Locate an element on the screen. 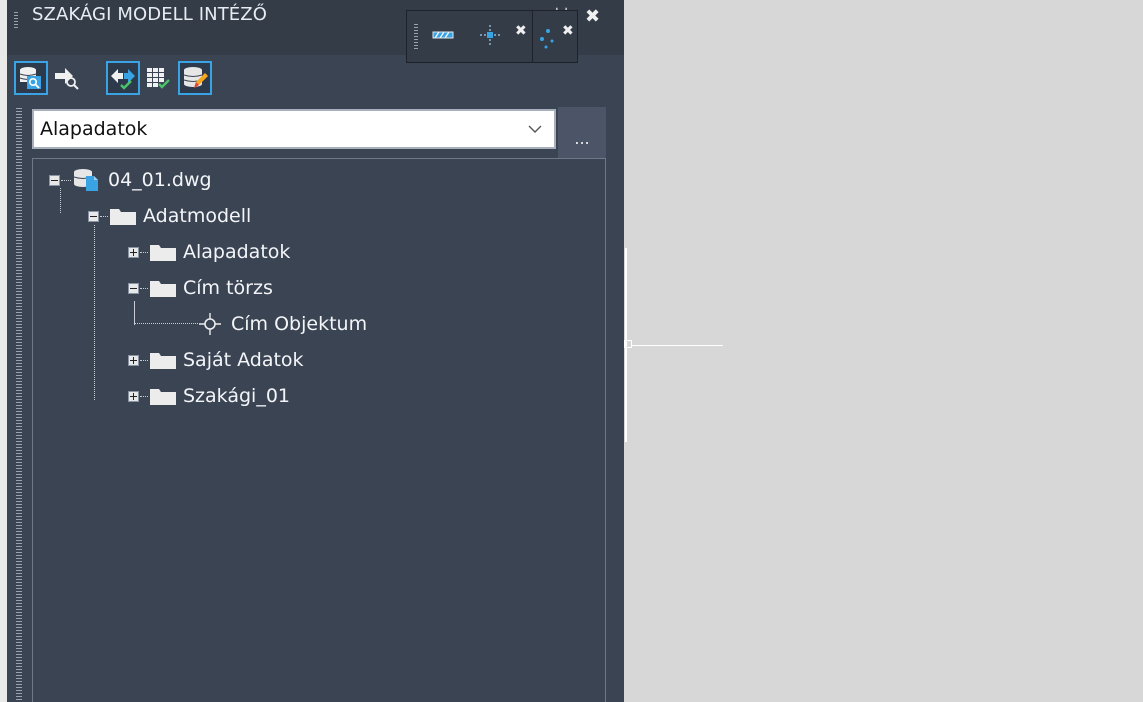 The height and width of the screenshot is (702, 1143). cursor-crosshair-horizontal is located at coordinates (677, 345).